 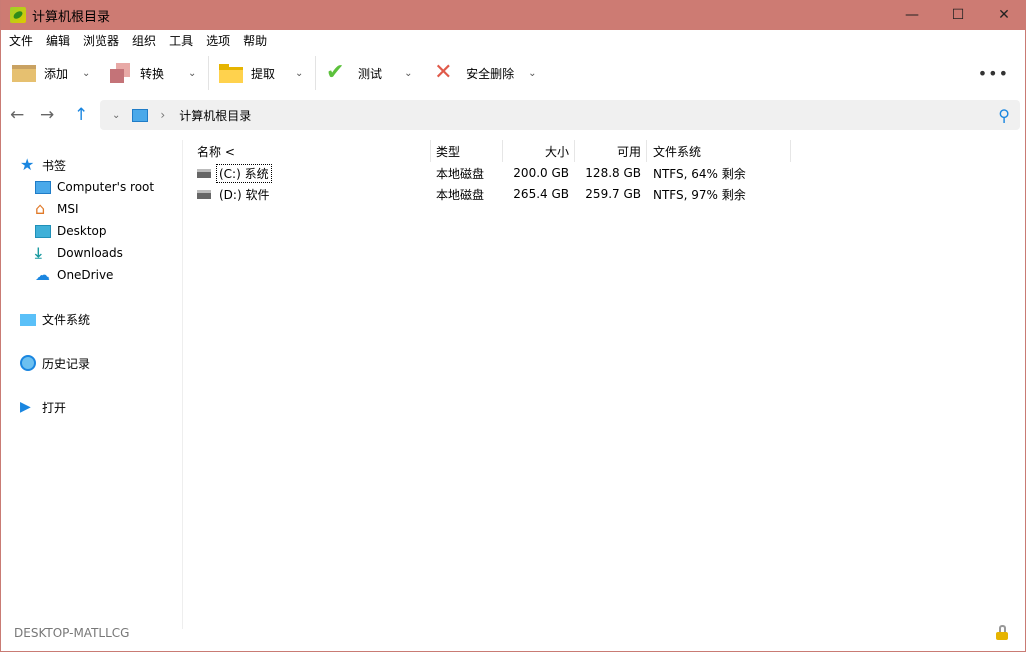 I want to click on column-header-free: 可用, so click(x=608, y=151).